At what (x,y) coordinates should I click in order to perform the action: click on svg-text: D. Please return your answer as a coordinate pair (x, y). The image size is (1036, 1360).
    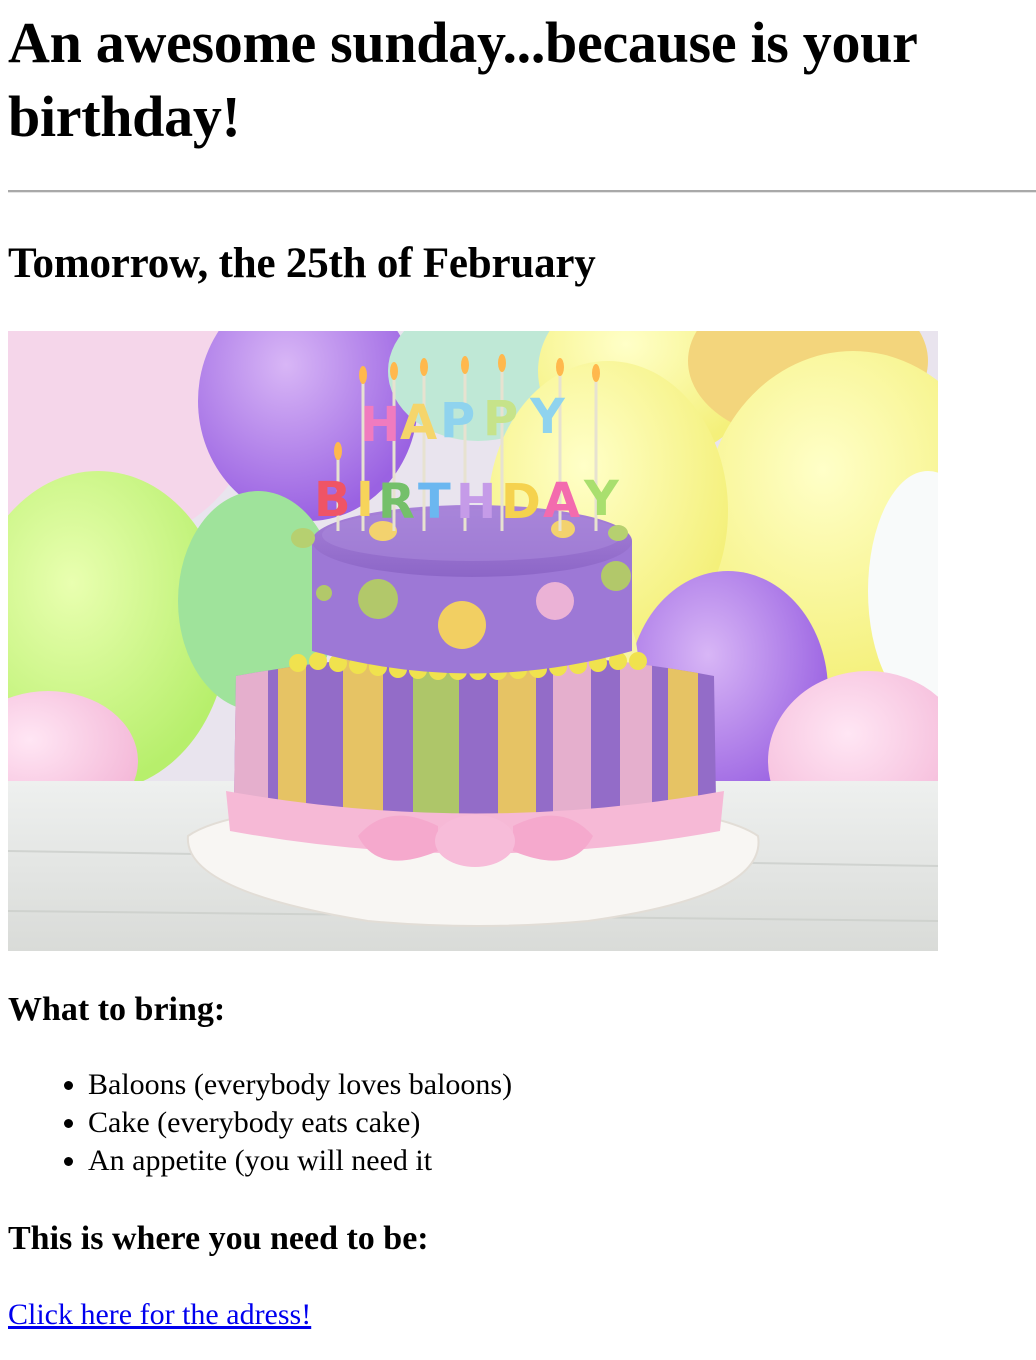
    Looking at the image, I should click on (521, 502).